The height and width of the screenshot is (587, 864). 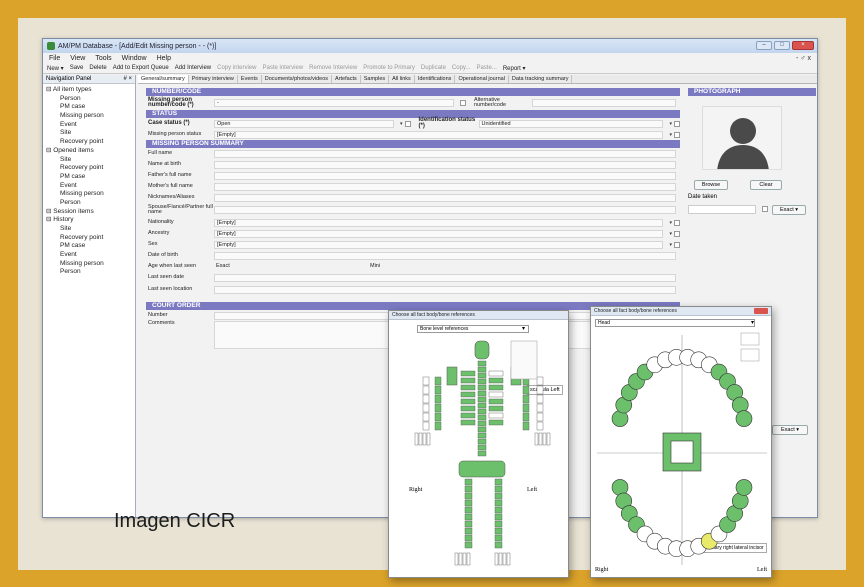 I want to click on browse-button: Browse, so click(x=711, y=185).